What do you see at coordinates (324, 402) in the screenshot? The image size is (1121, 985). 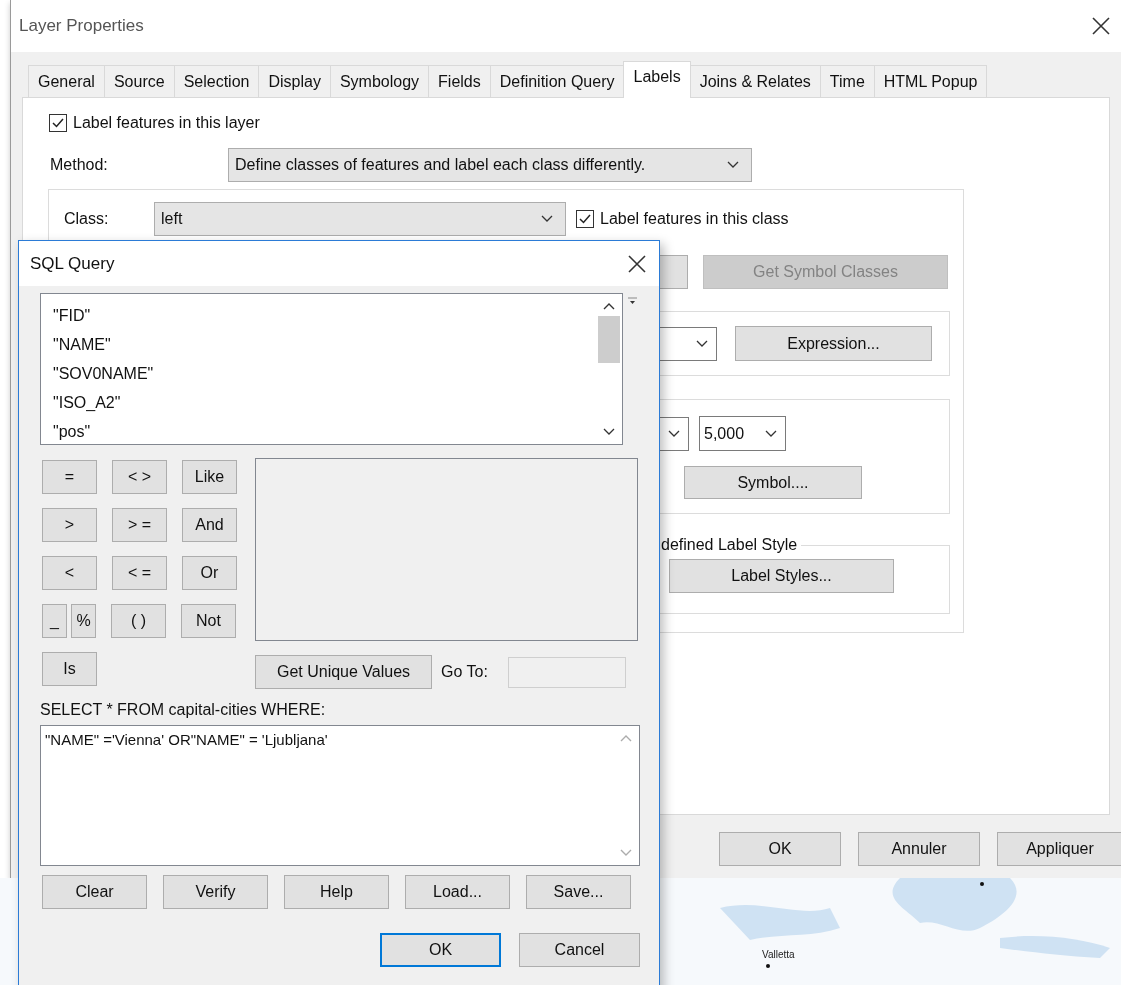 I see `field-list-item: "ISO_A2"` at bounding box center [324, 402].